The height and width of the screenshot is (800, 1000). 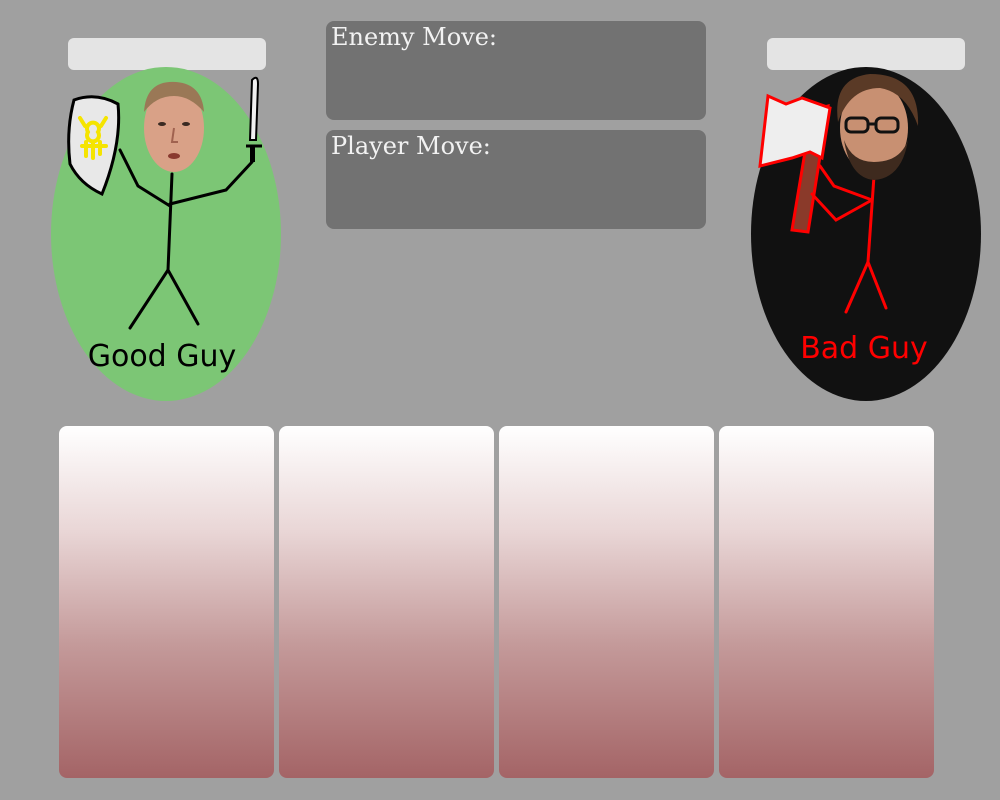 I want to click on enemy-name-label: Bad Guy, so click(x=864, y=348).